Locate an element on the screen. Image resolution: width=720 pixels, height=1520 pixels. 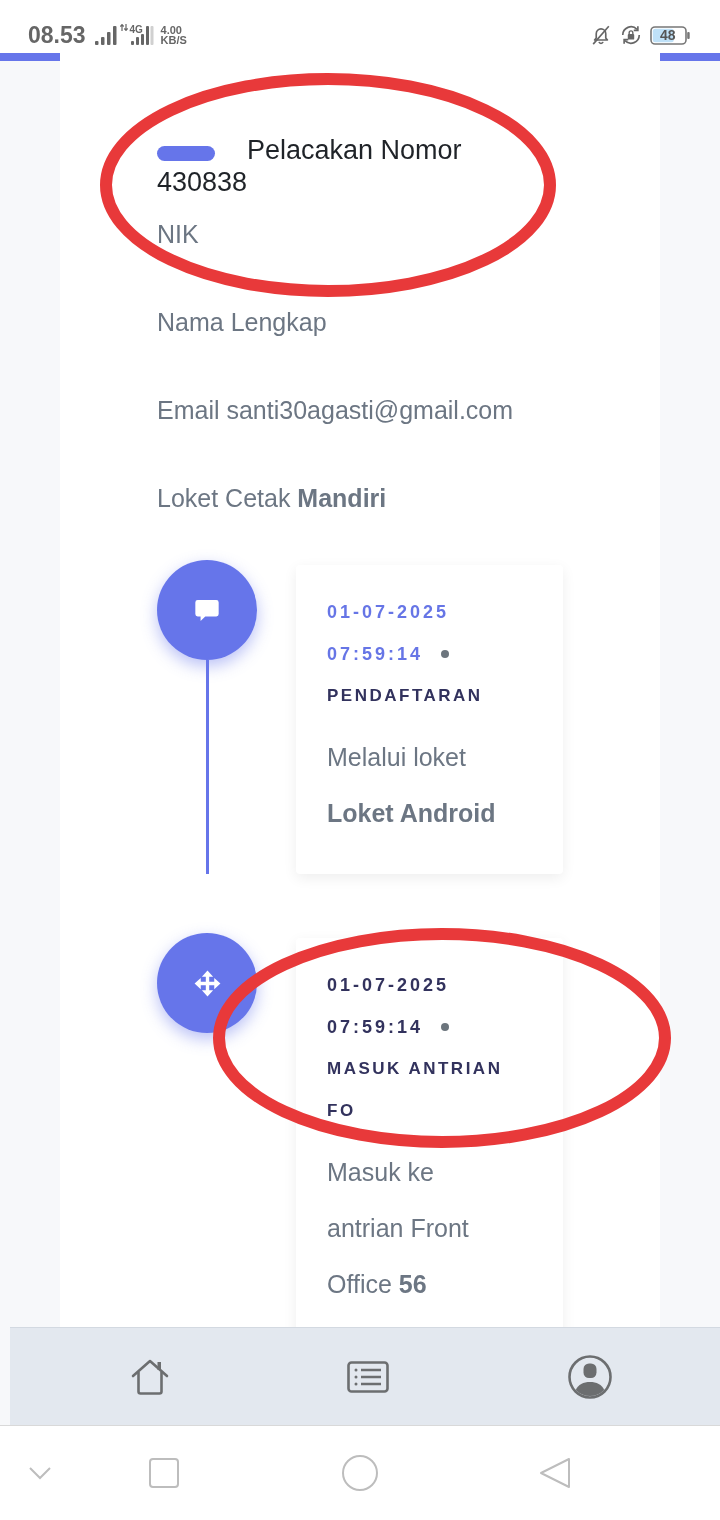
bell-off-icon is located at coordinates (601, 35).